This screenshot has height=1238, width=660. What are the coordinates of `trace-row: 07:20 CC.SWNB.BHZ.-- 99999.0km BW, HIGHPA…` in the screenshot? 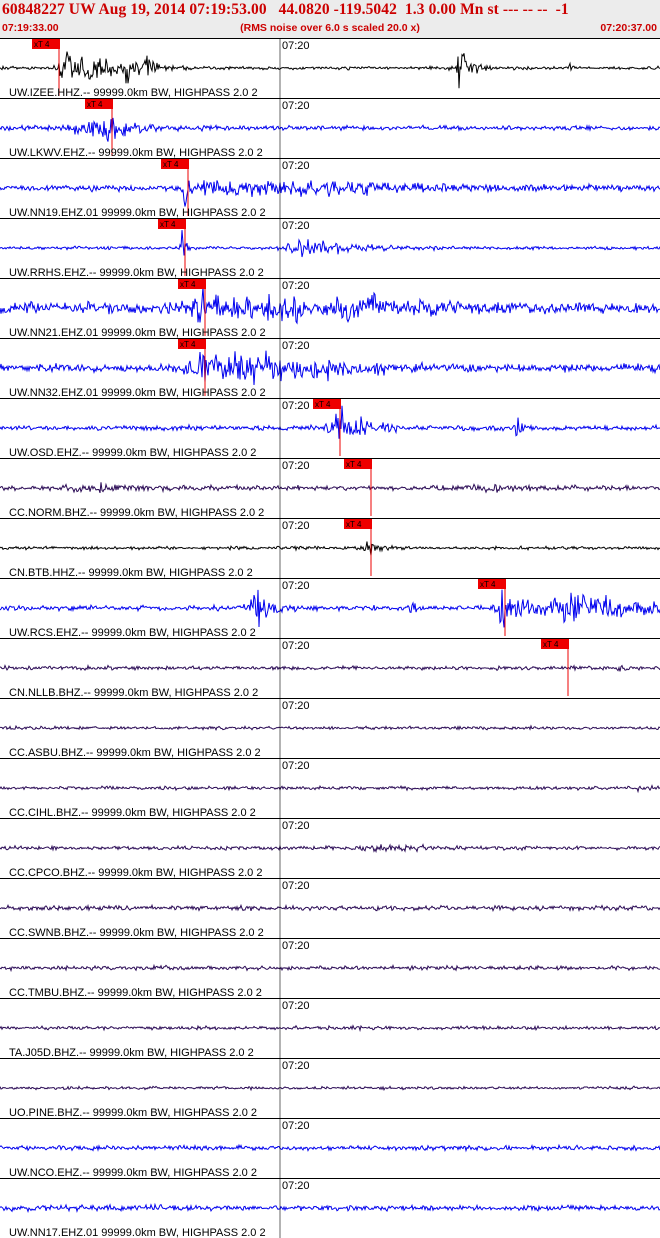 It's located at (330, 908).